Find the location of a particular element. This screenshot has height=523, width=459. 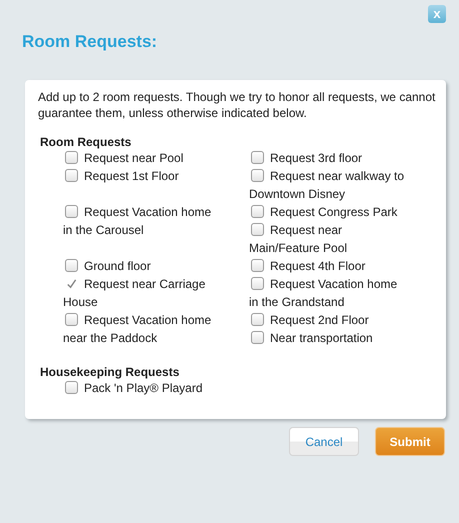

dialog-title: Room Requests: is located at coordinates (90, 42).